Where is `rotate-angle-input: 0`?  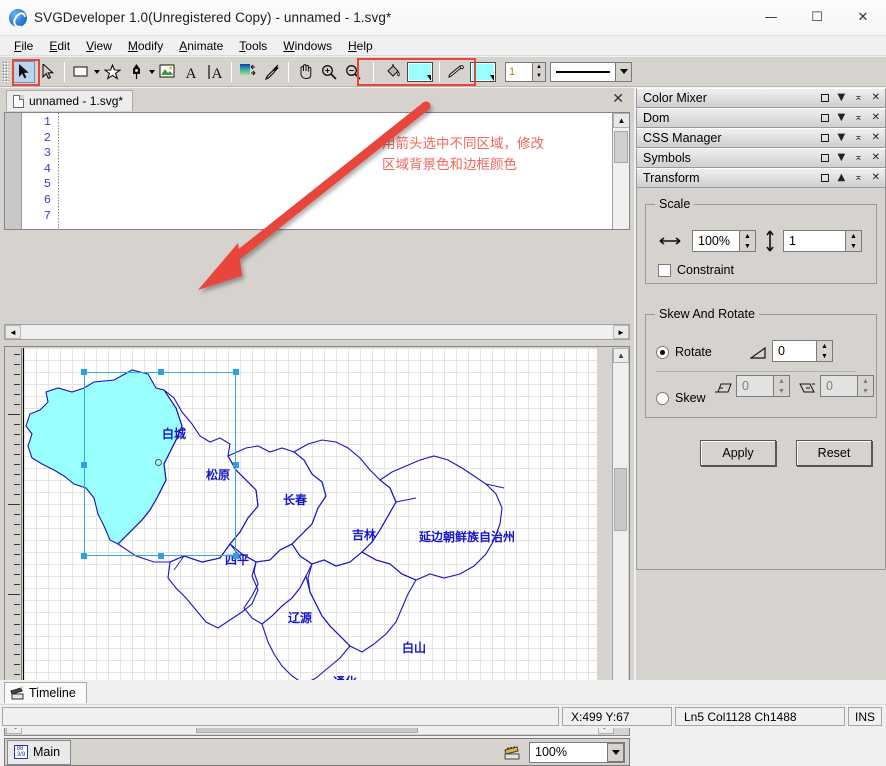 rotate-angle-input: 0 is located at coordinates (794, 351).